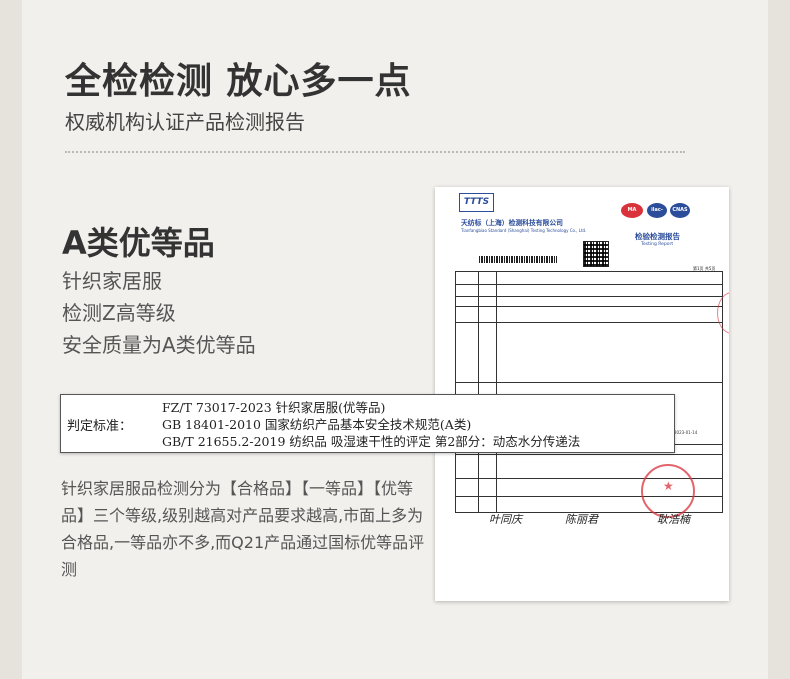 The height and width of the screenshot is (679, 790). What do you see at coordinates (476, 202) in the screenshot?
I see `ttts-logo: TTTS` at bounding box center [476, 202].